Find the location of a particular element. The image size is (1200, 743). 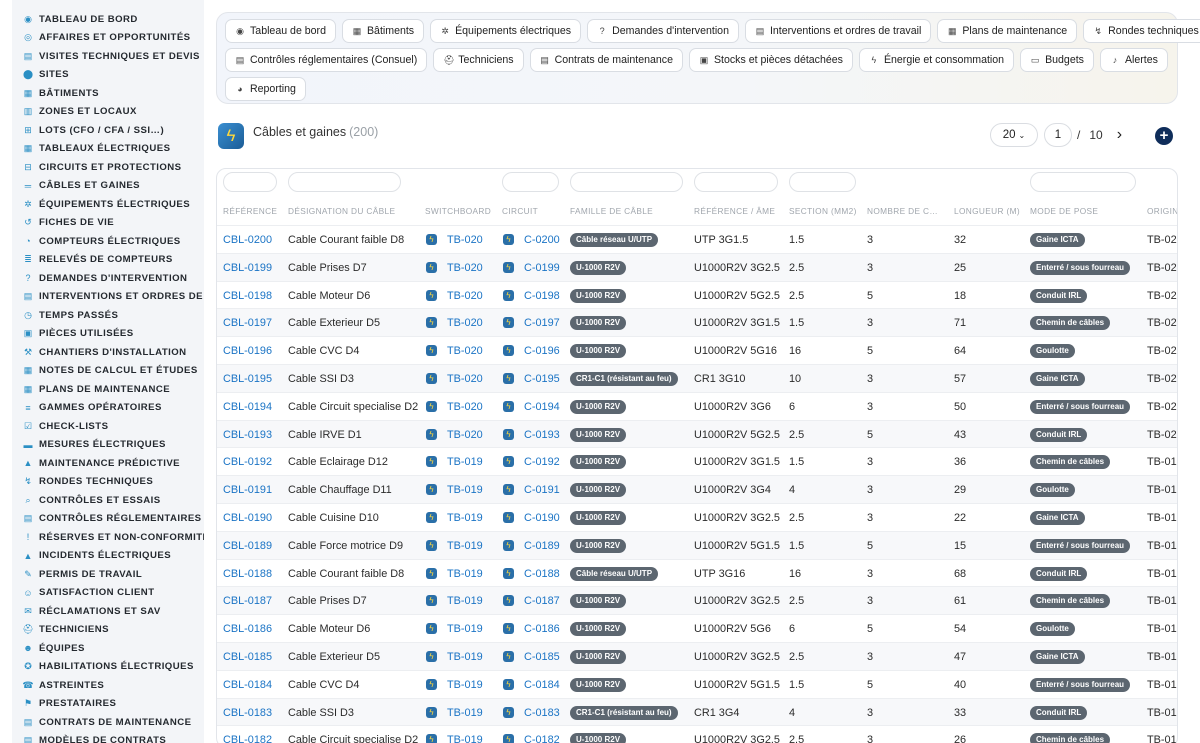

chevron-right-icon: › is located at coordinates (1119, 135).